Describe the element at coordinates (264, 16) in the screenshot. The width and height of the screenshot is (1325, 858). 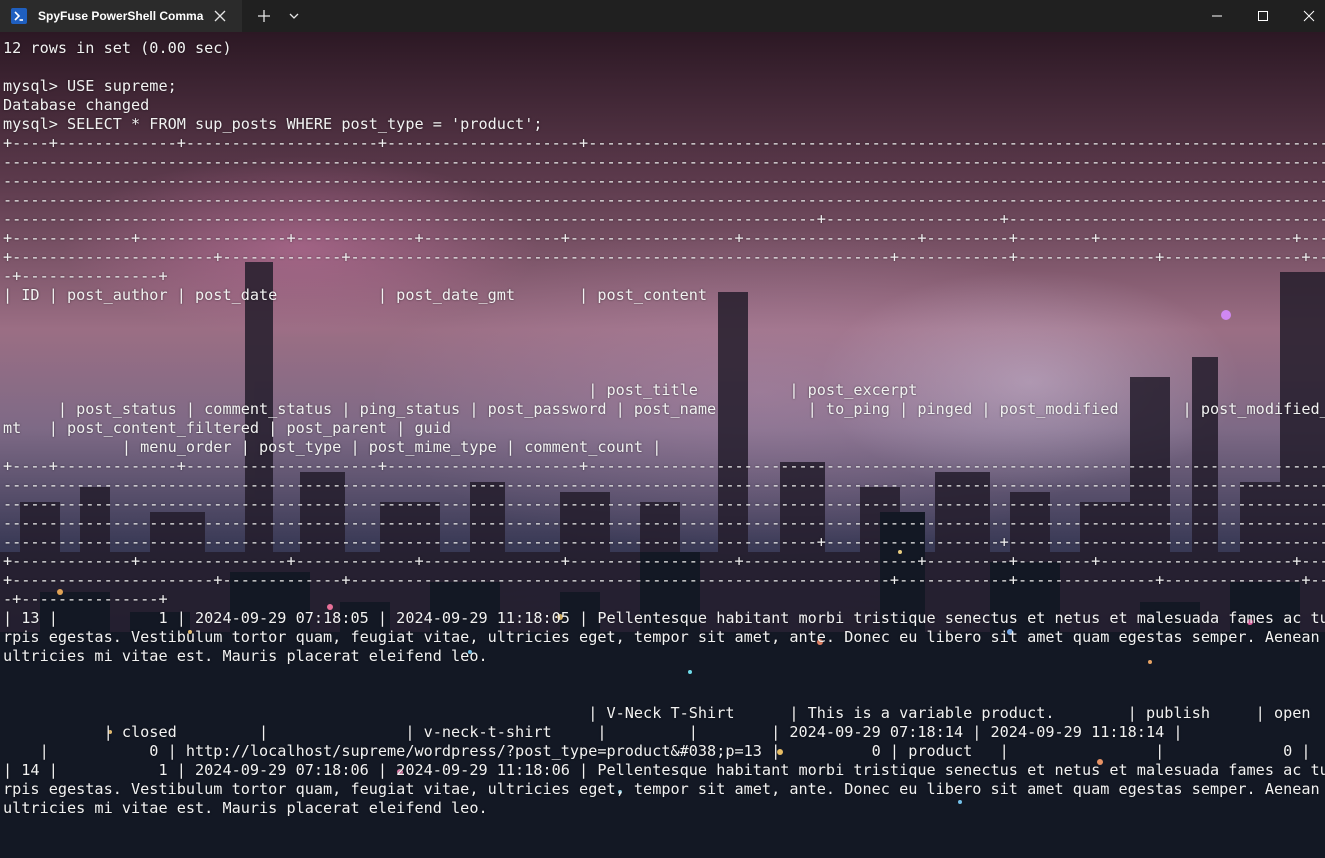
I see `plus-icon` at that location.